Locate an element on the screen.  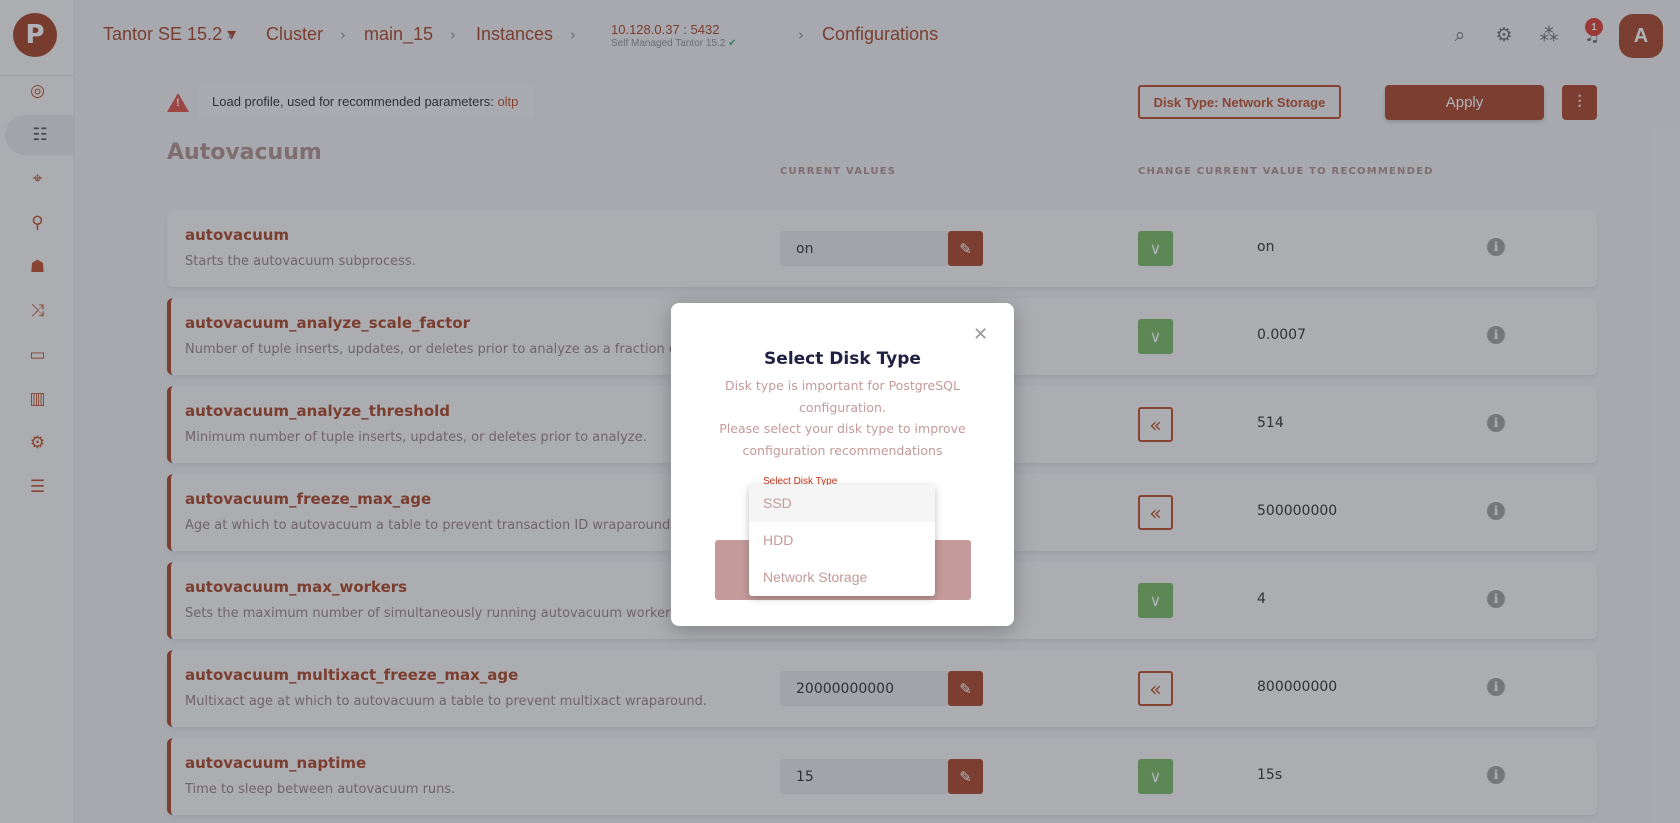
close-icon: ✕ is located at coordinates (980, 334).